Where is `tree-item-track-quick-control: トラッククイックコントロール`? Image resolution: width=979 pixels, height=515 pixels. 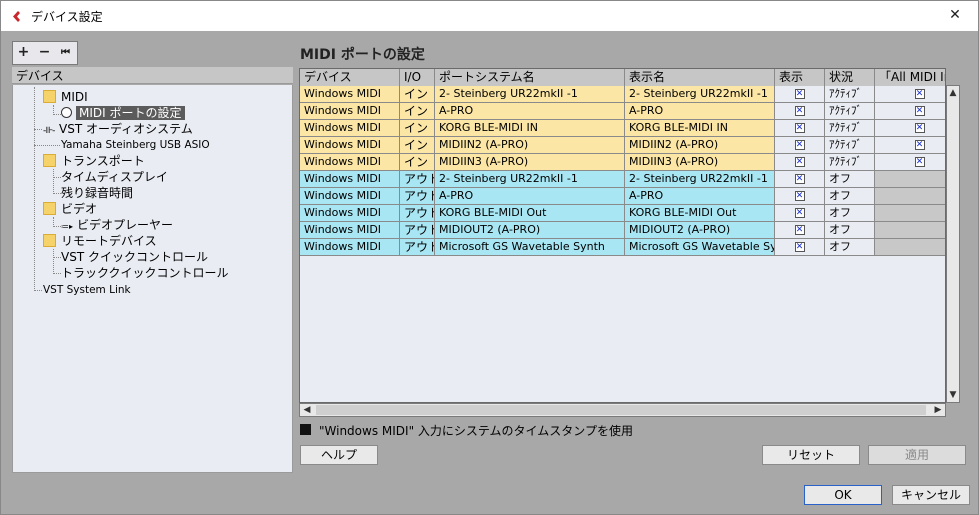
tree-item-track-quick-control: トラッククイックコントロール is located at coordinates (145, 273).